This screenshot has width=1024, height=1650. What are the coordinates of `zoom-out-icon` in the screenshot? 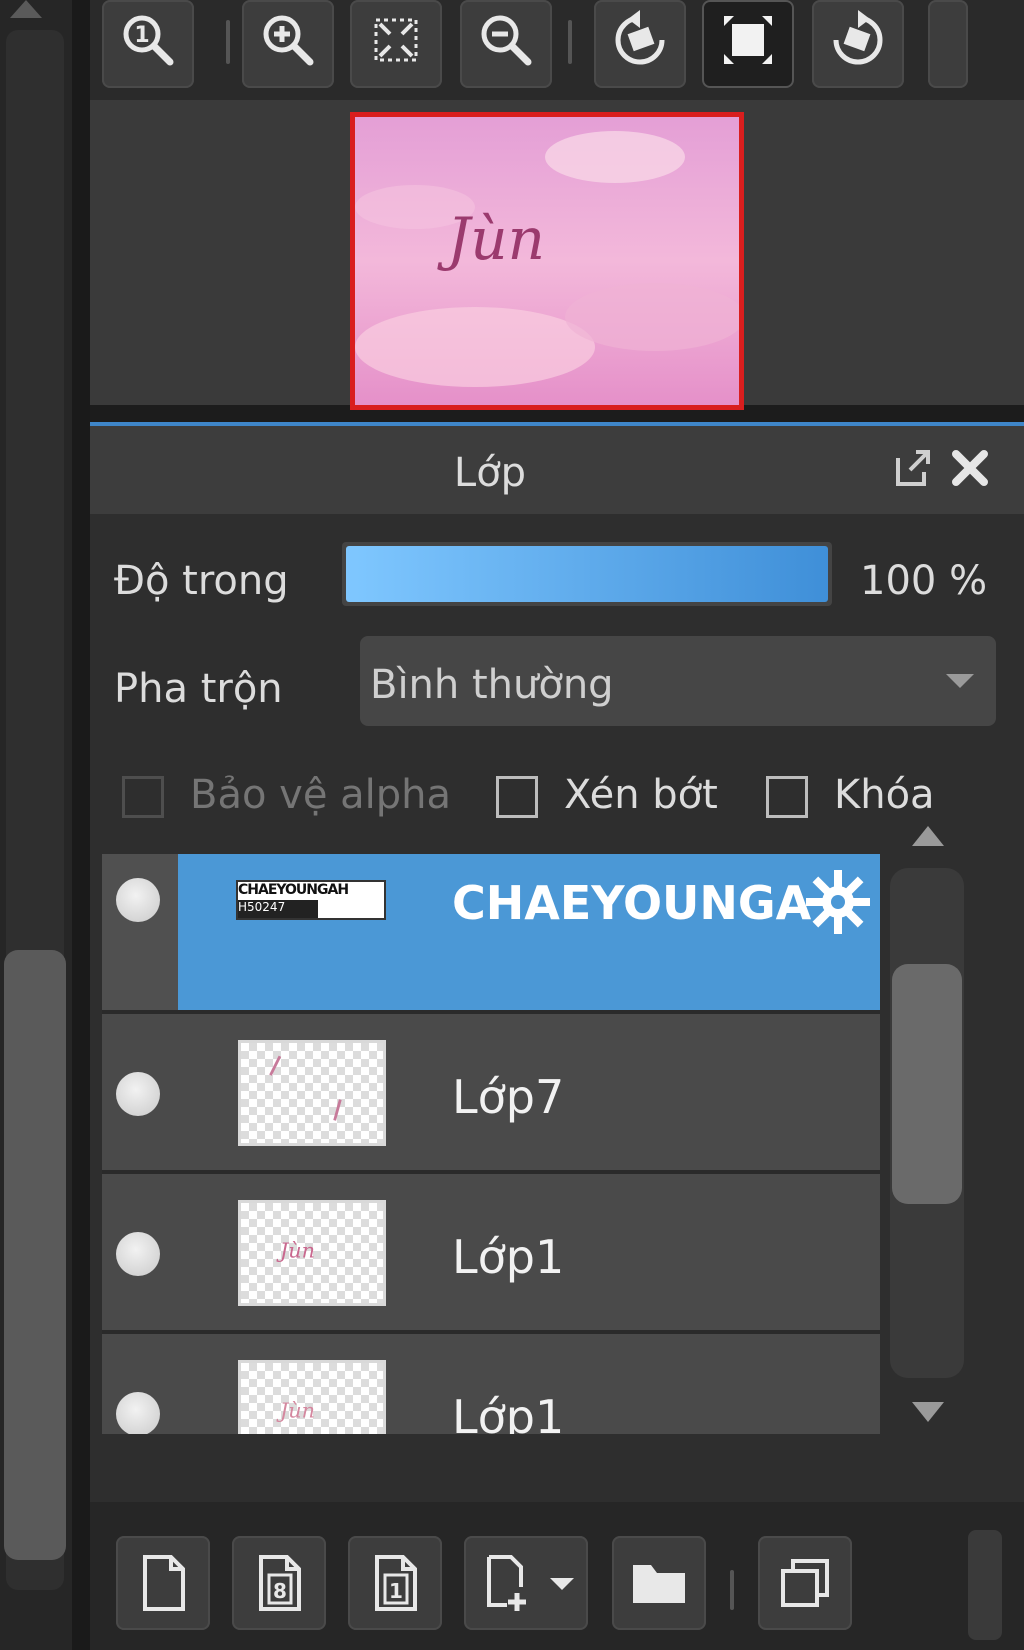 It's located at (506, 40).